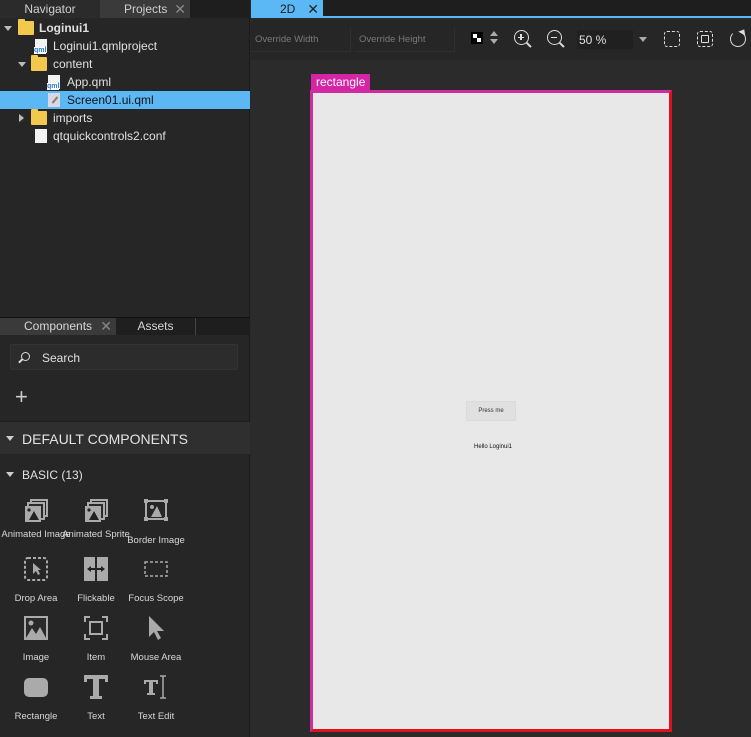 This screenshot has height=737, width=751. I want to click on fit-to-view-icon, so click(672, 39).